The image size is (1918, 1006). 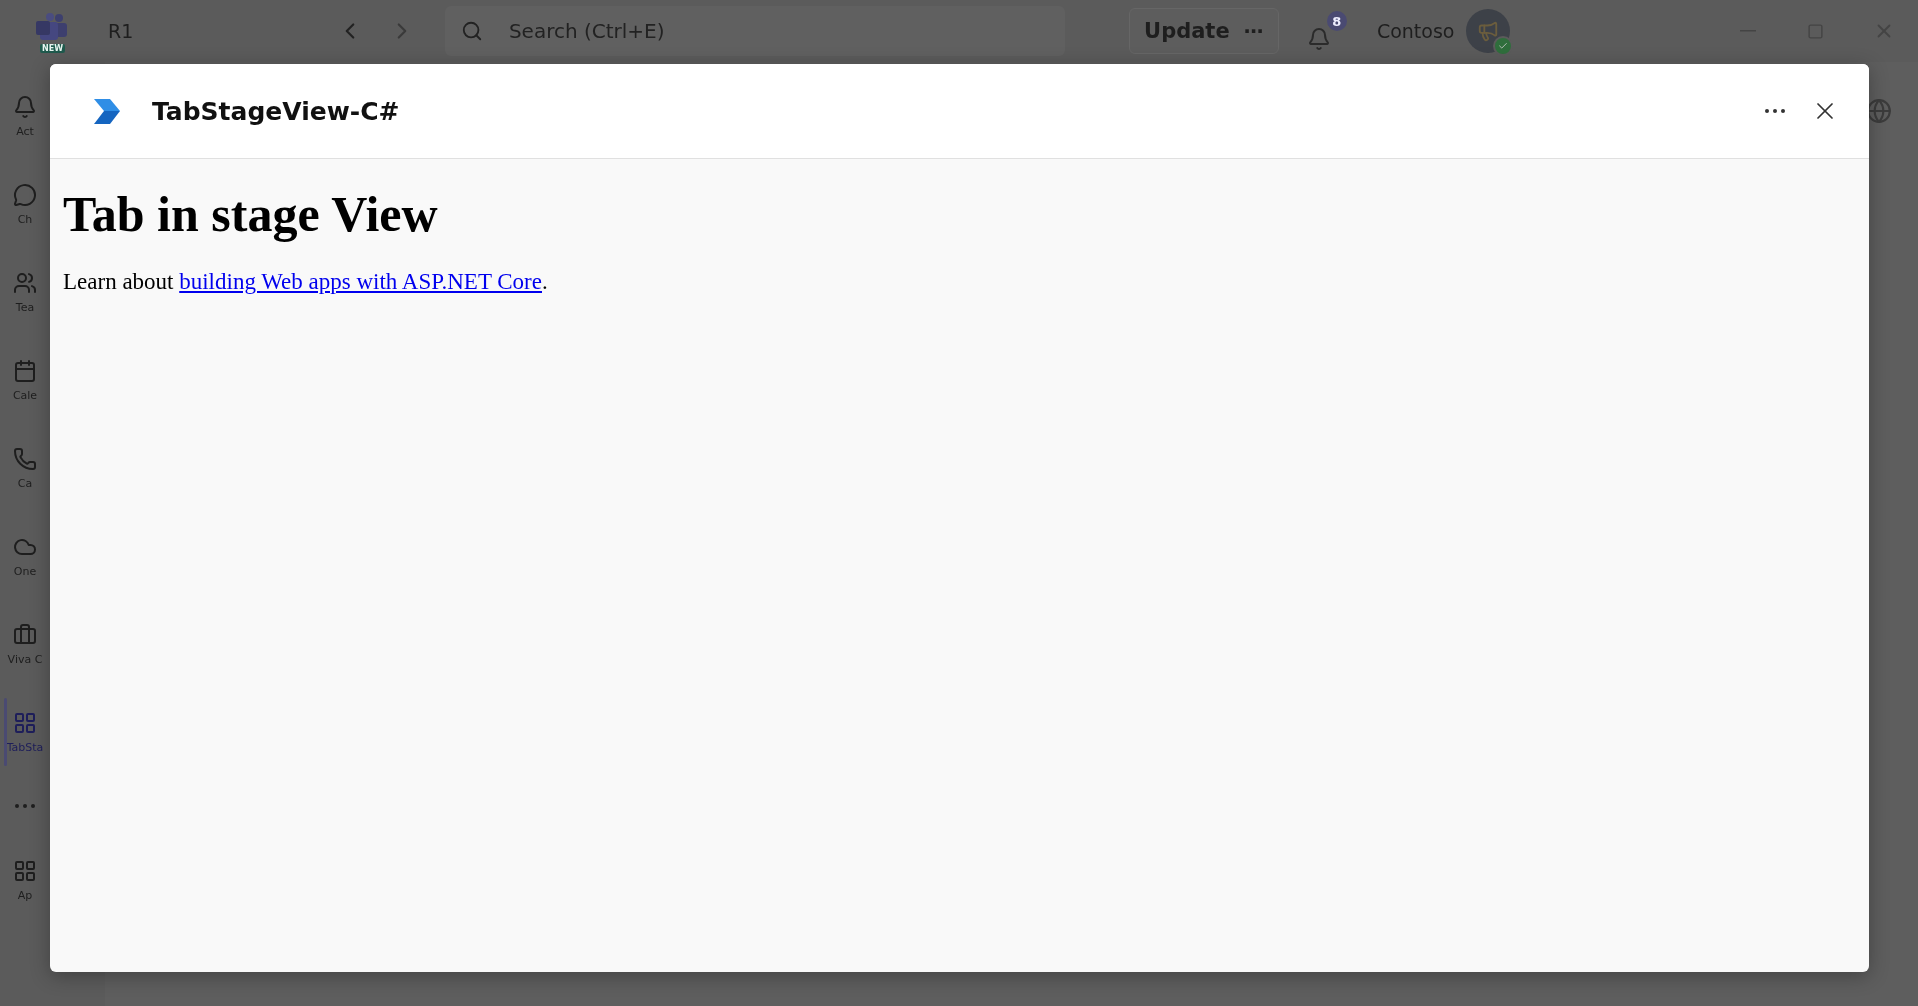 I want to click on intro-paragraph: Learn about building Web apps with ASP.NET Core., so click(x=306, y=282).